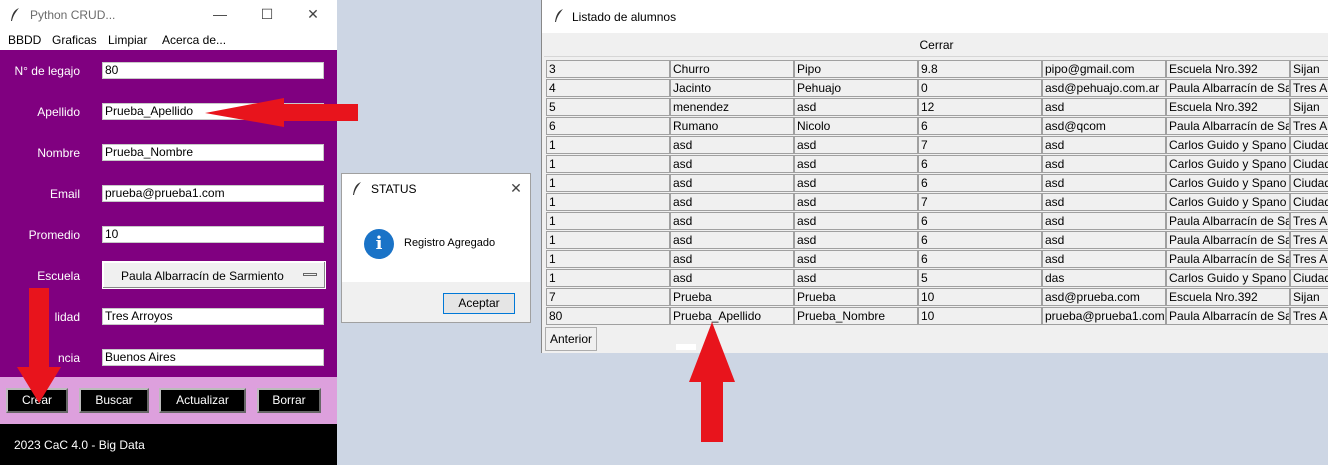 The image size is (1328, 465). What do you see at coordinates (712, 382) in the screenshot?
I see `arrow-up-icon` at bounding box center [712, 382].